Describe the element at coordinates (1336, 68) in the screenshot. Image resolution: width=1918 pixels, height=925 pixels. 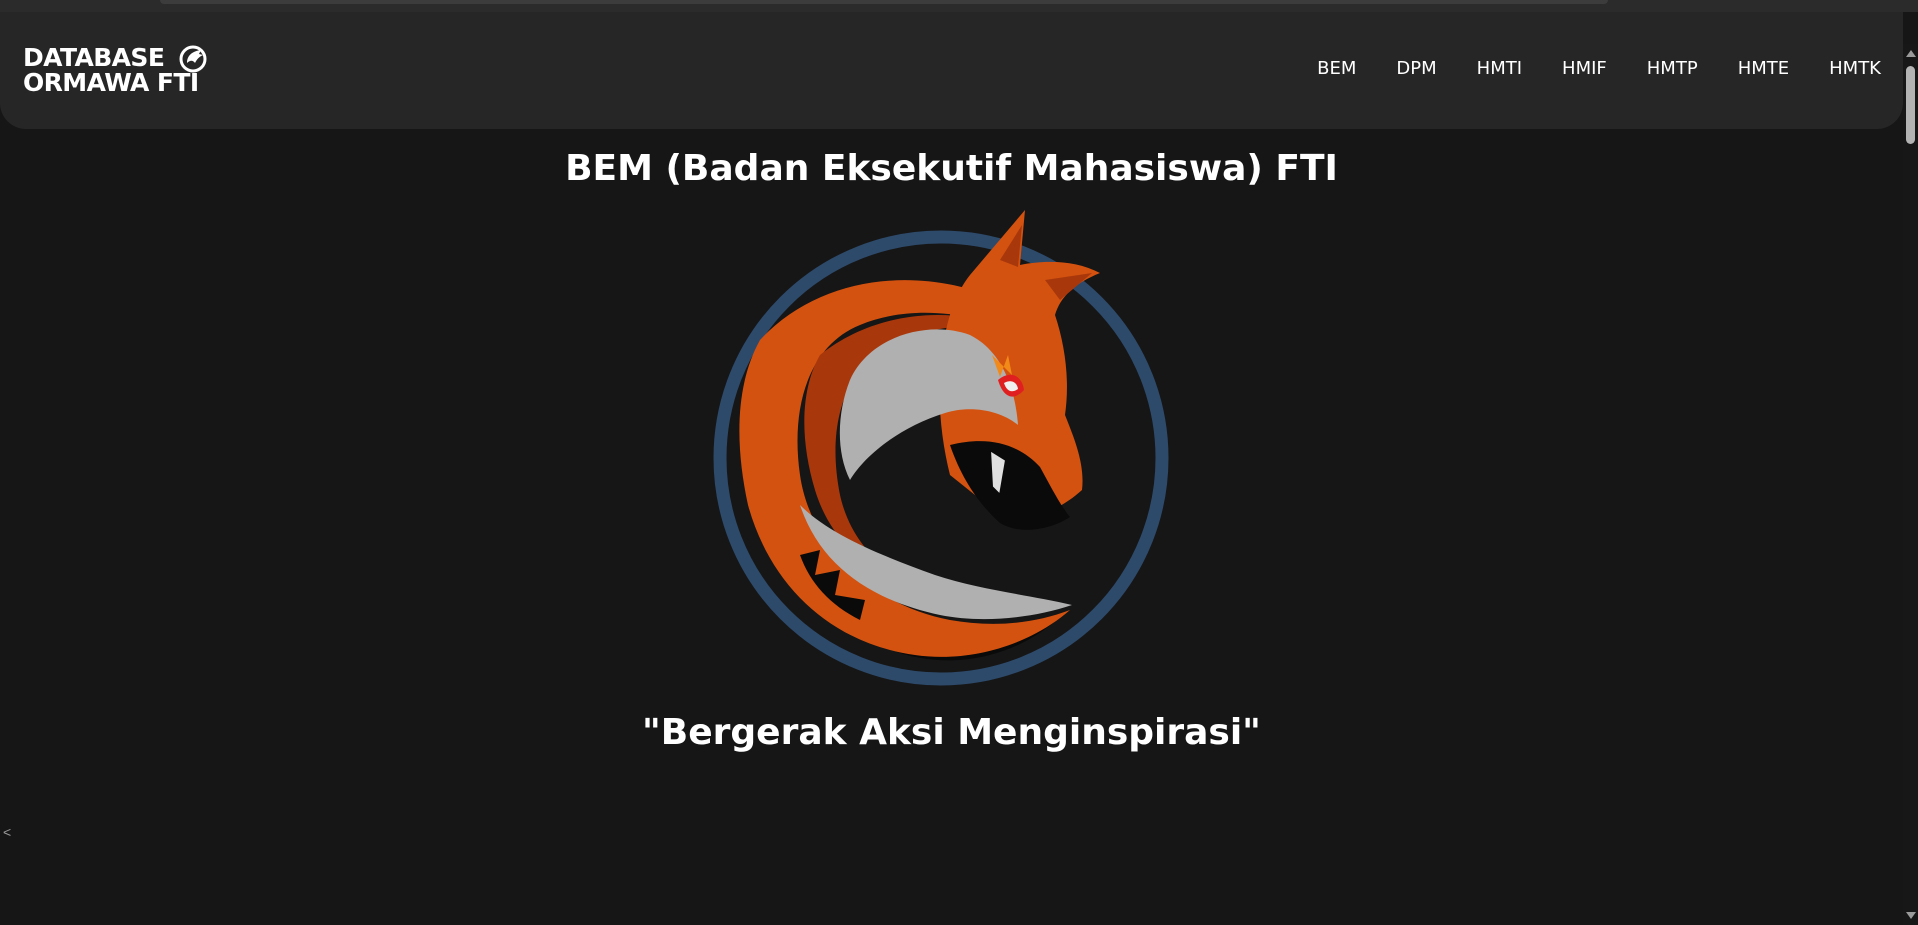
I see `nav-link-bem: BEM` at that location.